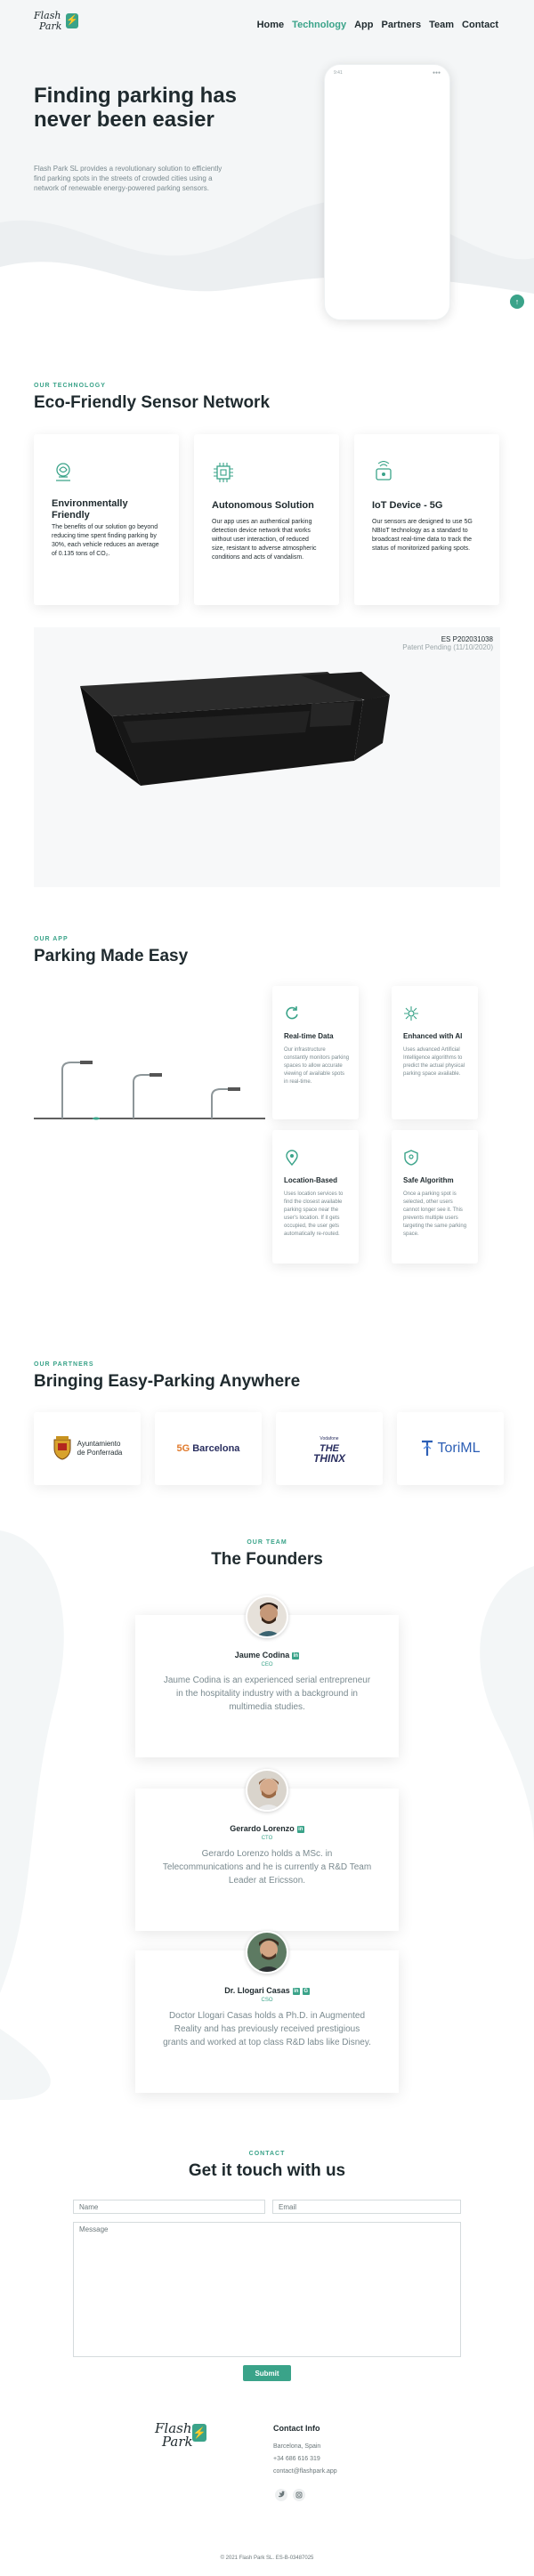  I want to click on partner-logo-toriml: ToriML, so click(451, 1448).